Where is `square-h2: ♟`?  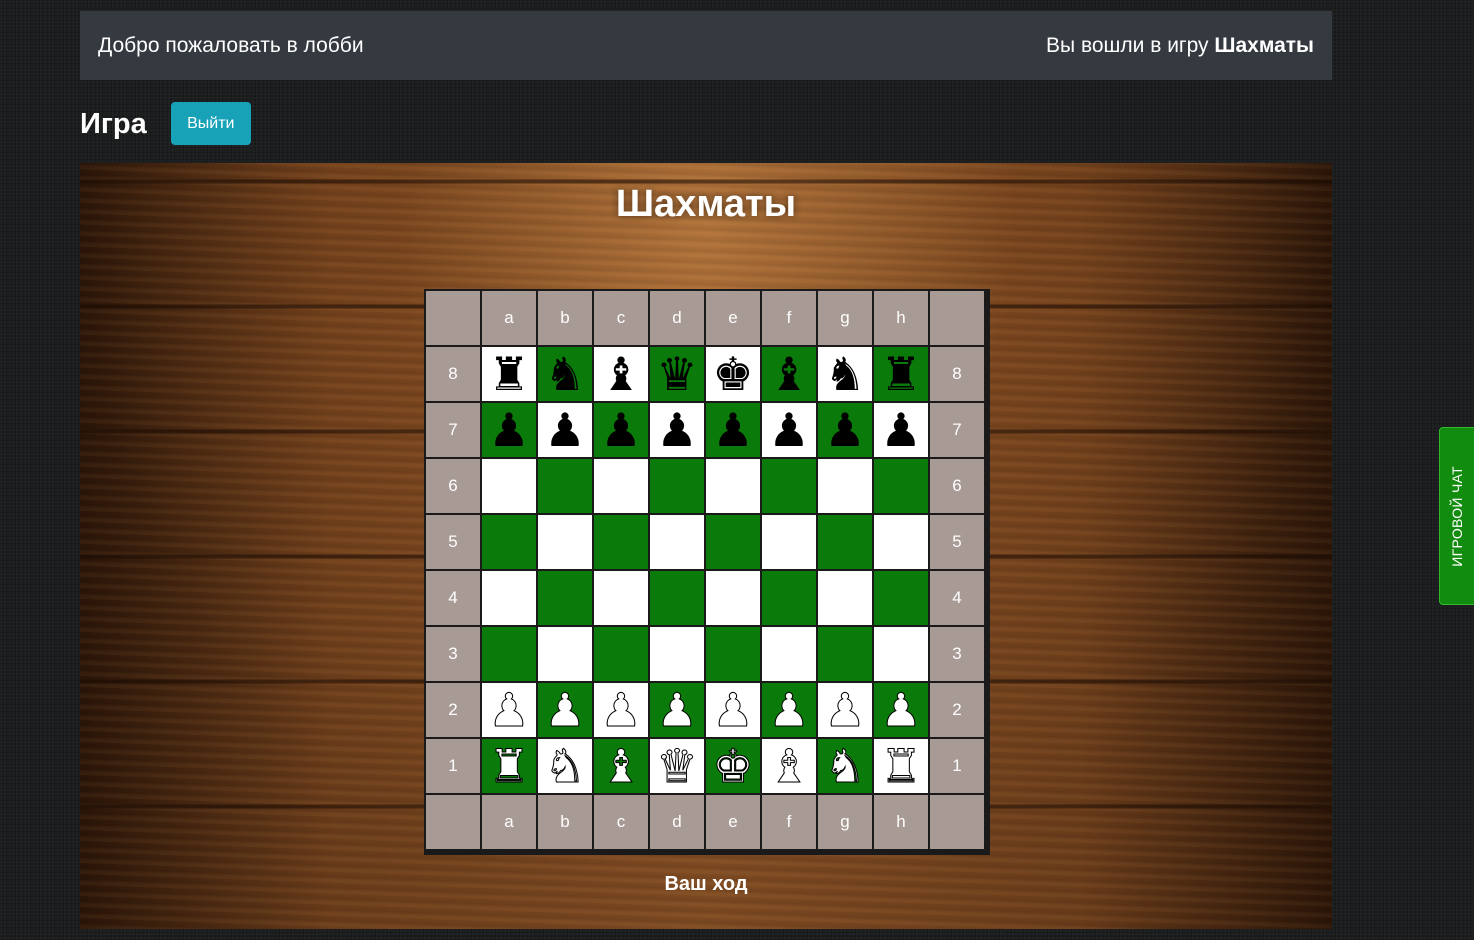 square-h2: ♟ is located at coordinates (901, 710).